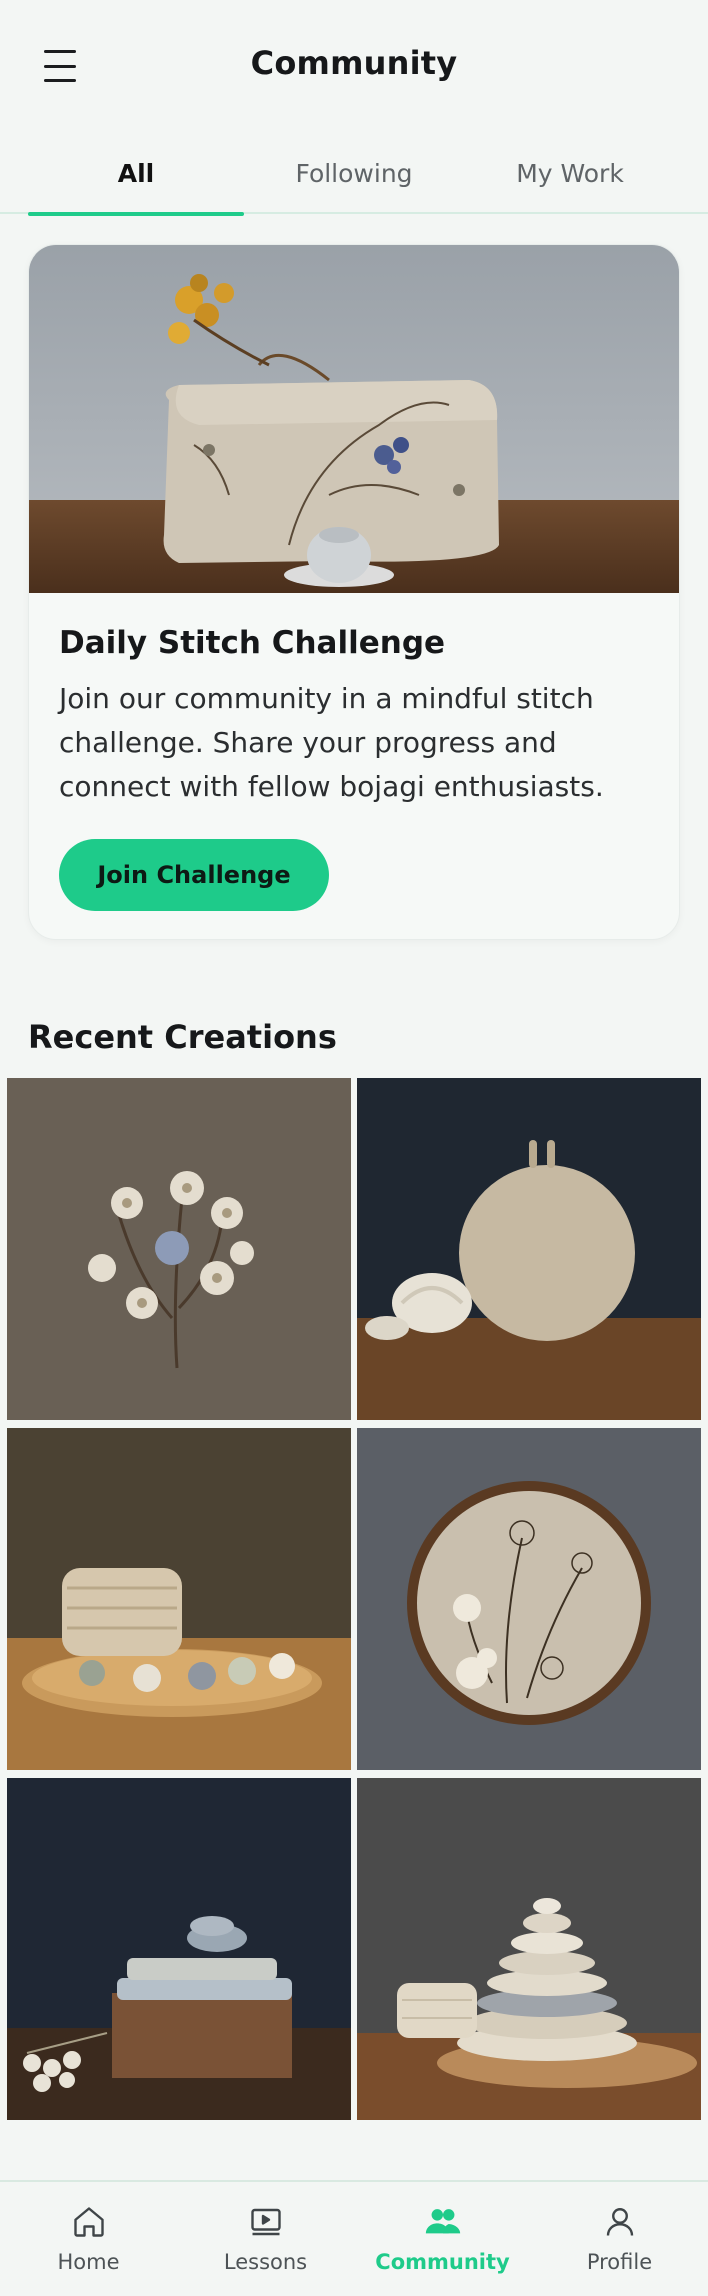  I want to click on tab-my-work: My Work, so click(570, 173).